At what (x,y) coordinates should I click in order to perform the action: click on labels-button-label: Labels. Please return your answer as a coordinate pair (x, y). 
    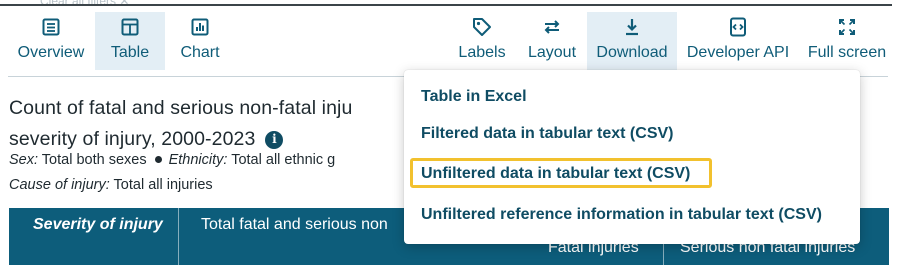
    Looking at the image, I should click on (482, 52).